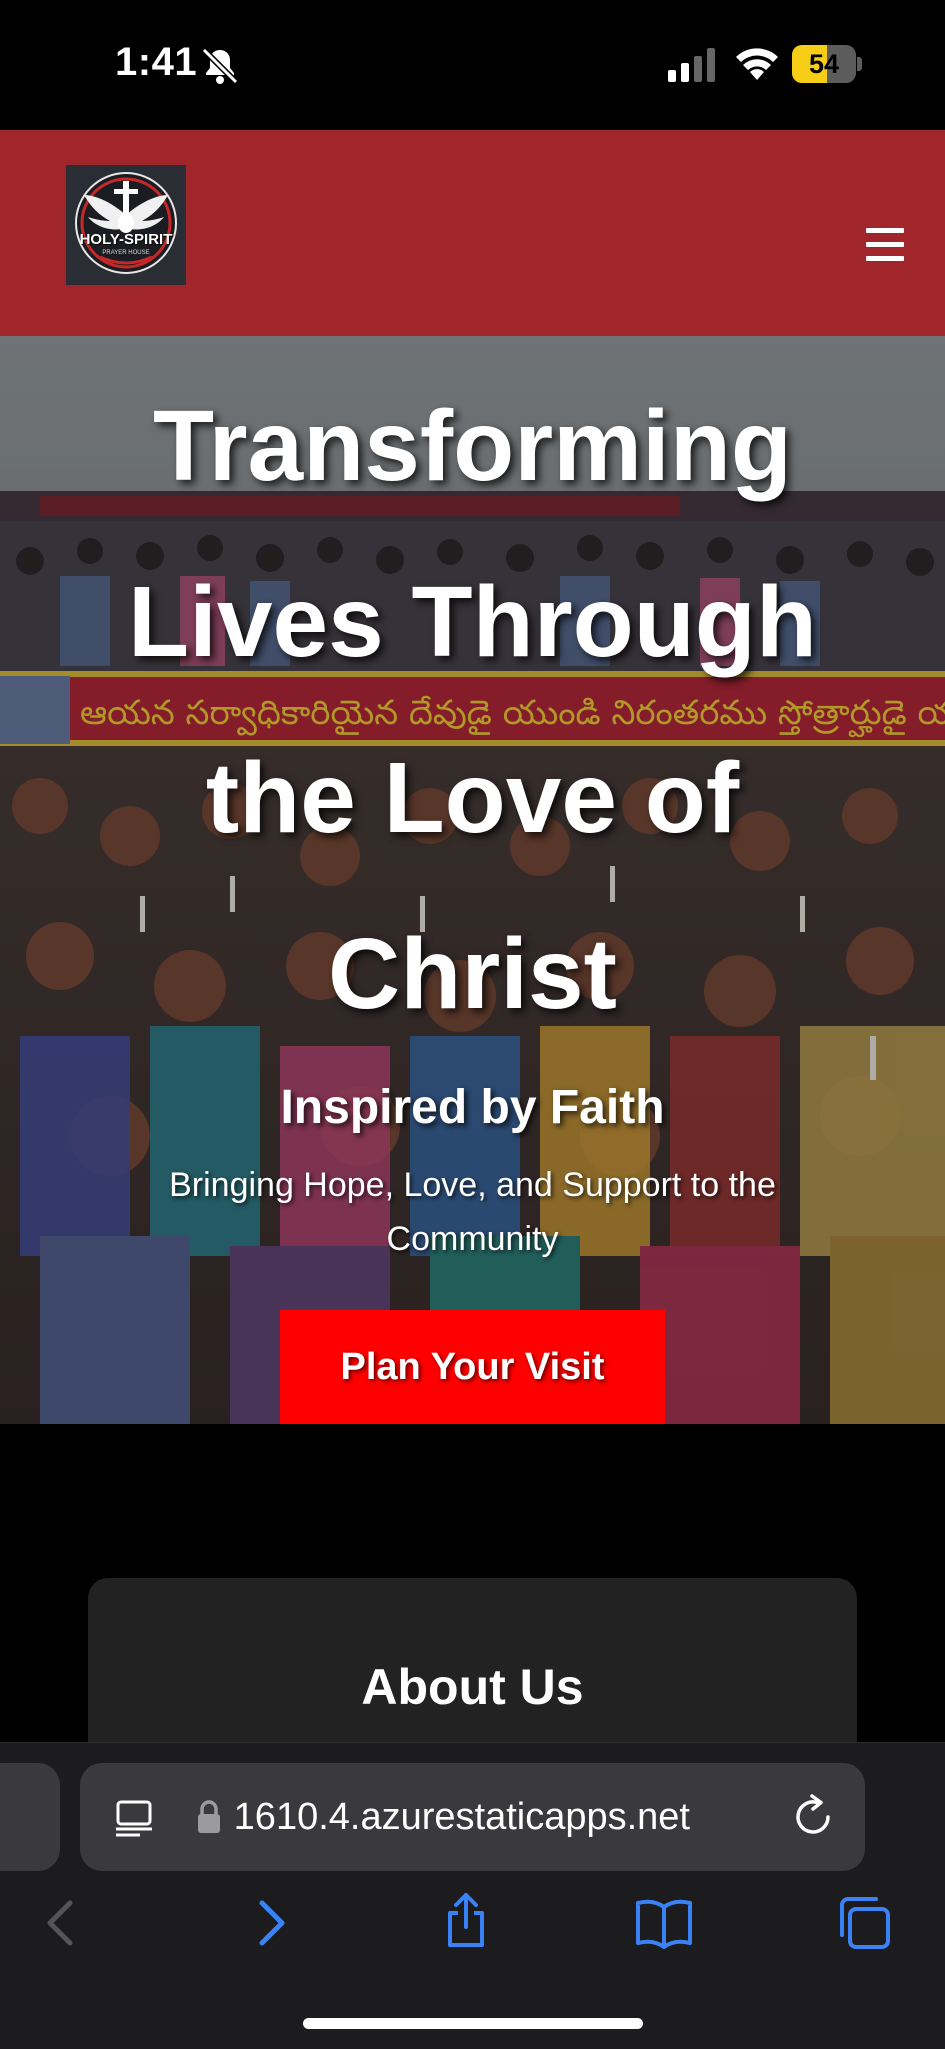  Describe the element at coordinates (472, 1687) in the screenshot. I see `about-title: About Us` at that location.